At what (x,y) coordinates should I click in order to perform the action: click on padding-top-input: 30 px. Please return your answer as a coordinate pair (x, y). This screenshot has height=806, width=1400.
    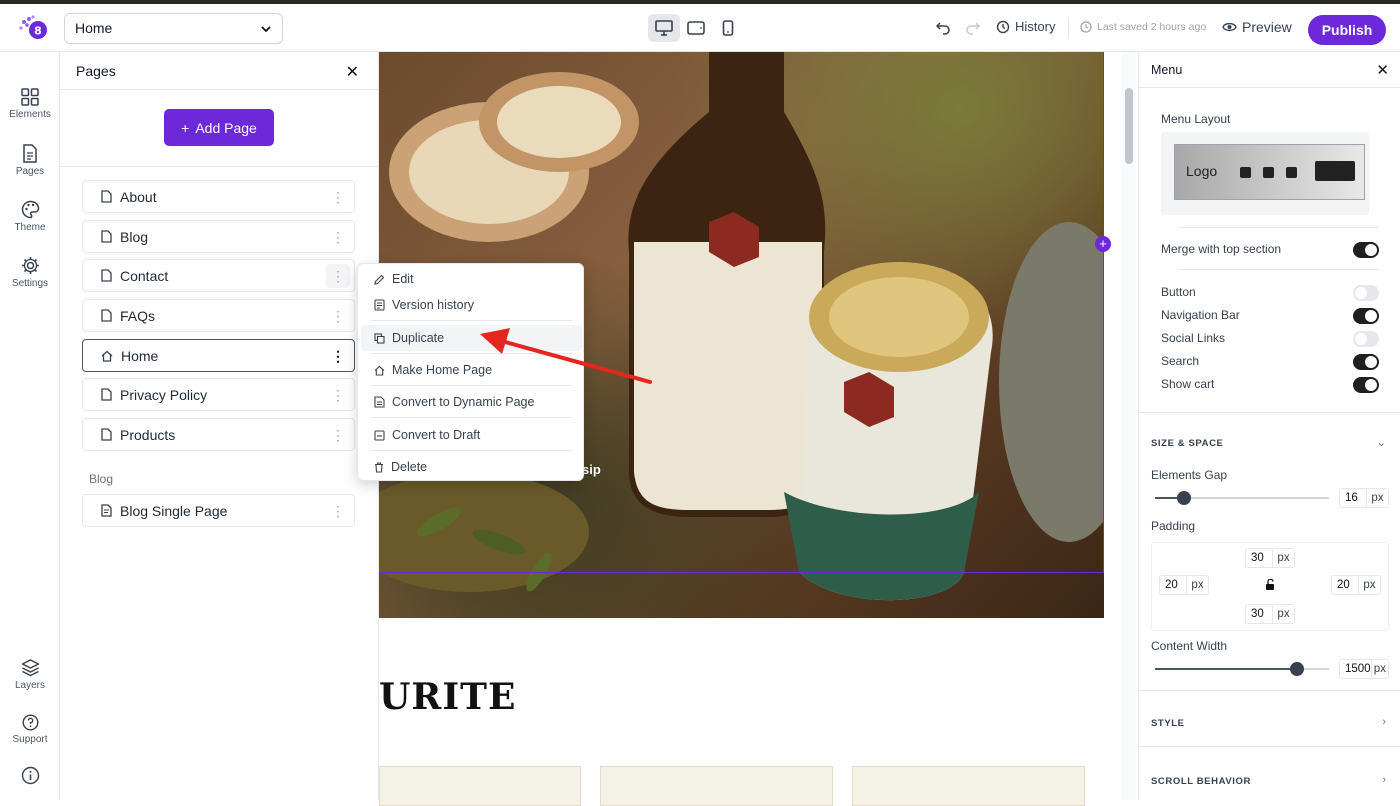
    Looking at the image, I should click on (1270, 558).